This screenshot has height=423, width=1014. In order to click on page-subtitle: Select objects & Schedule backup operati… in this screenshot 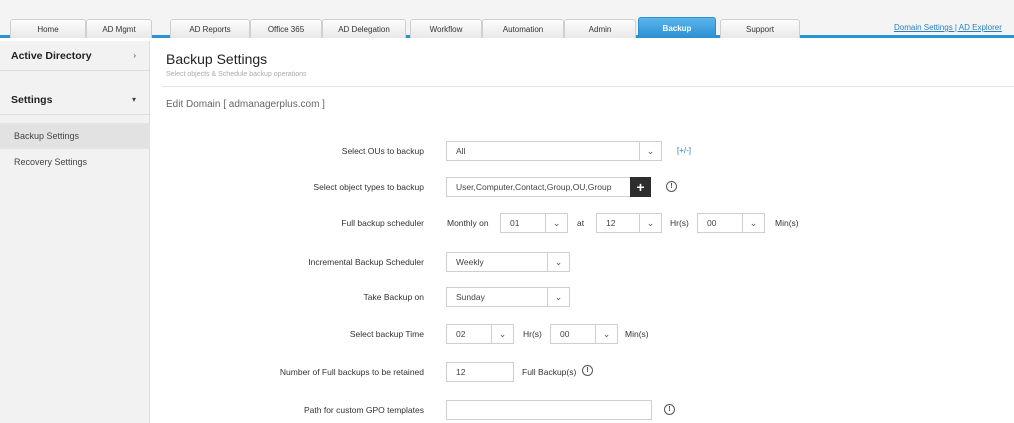, I will do `click(236, 74)`.